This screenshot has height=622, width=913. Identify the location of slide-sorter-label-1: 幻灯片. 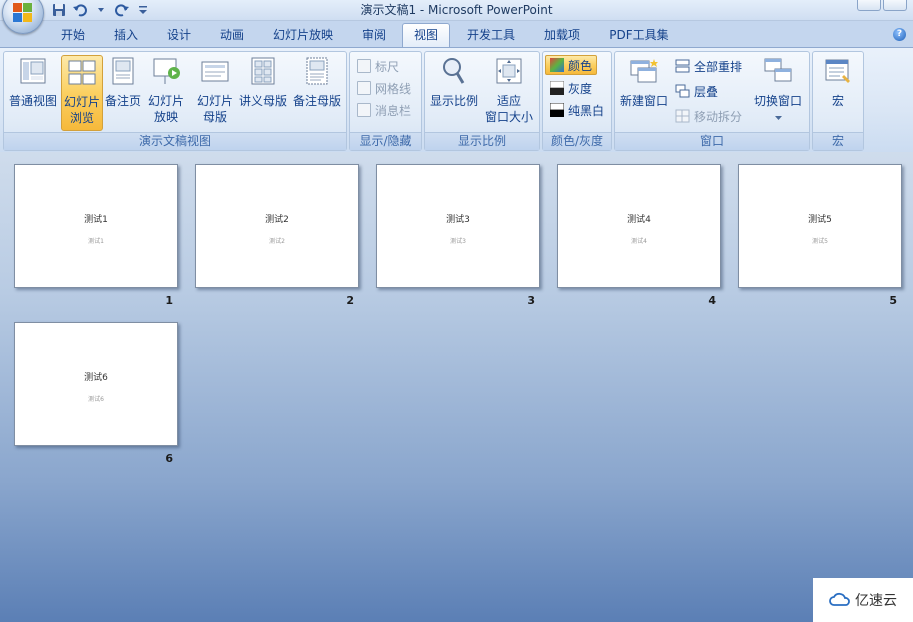
(81, 102).